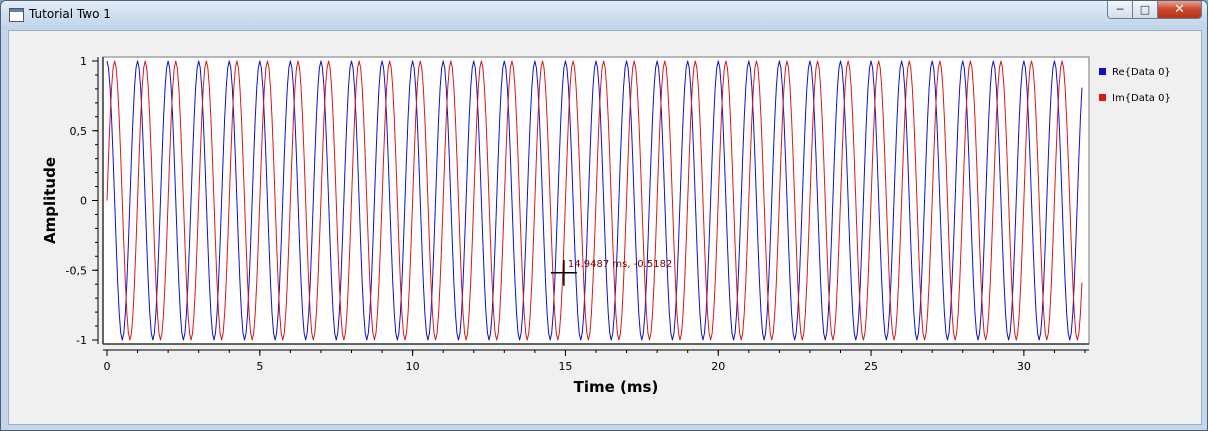 The width and height of the screenshot is (1208, 431). I want to click on x-axis-title: Time (ms), so click(616, 387).